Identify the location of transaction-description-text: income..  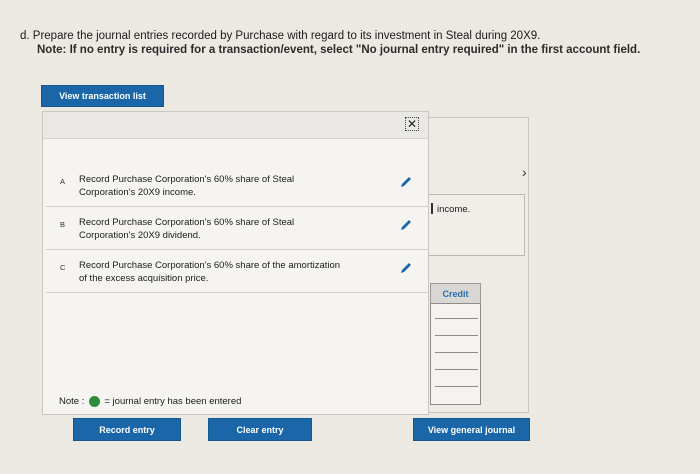
(450, 209).